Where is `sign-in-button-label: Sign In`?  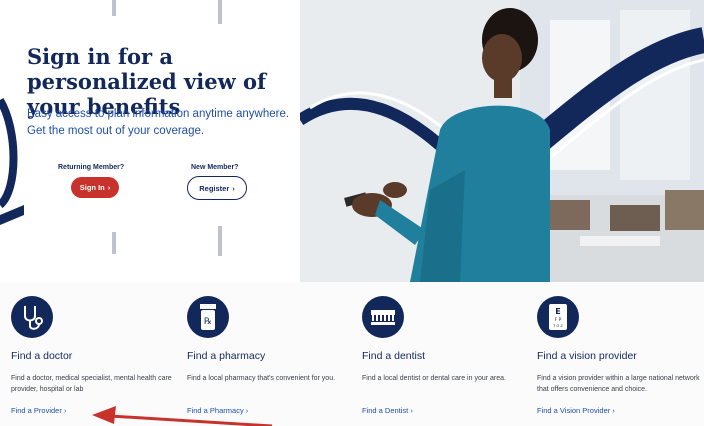
sign-in-button-label: Sign In is located at coordinates (92, 187).